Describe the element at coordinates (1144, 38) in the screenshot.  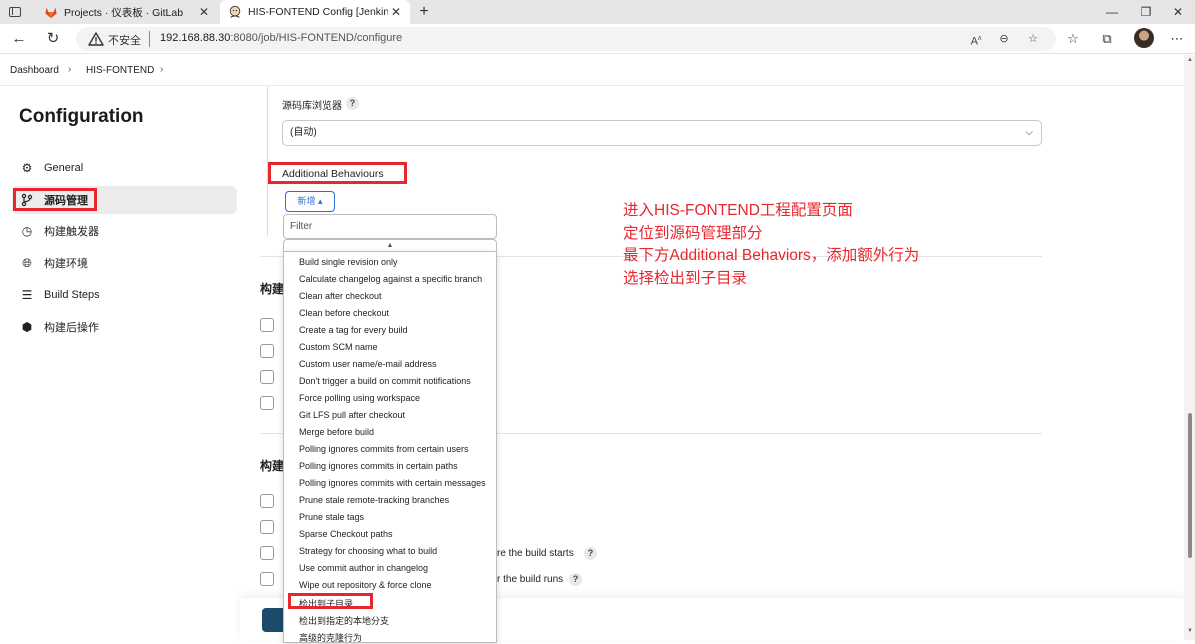
I see `avatar` at that location.